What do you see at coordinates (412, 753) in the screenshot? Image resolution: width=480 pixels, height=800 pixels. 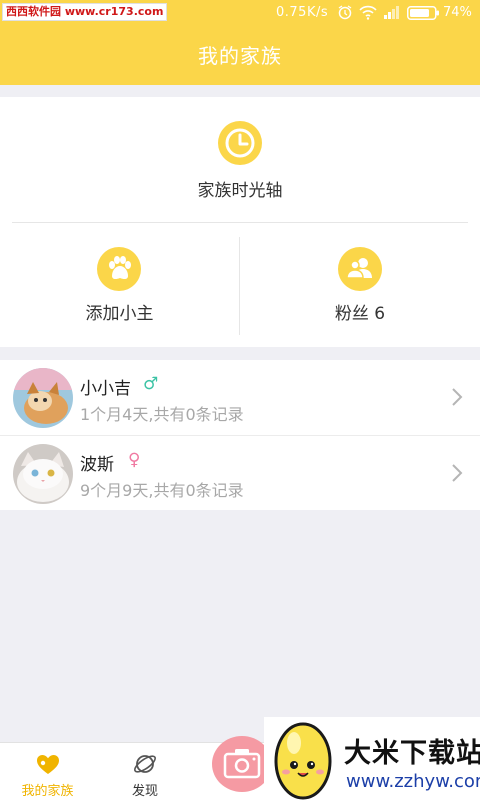 I see `watermark-brand: 大米下载站` at bounding box center [412, 753].